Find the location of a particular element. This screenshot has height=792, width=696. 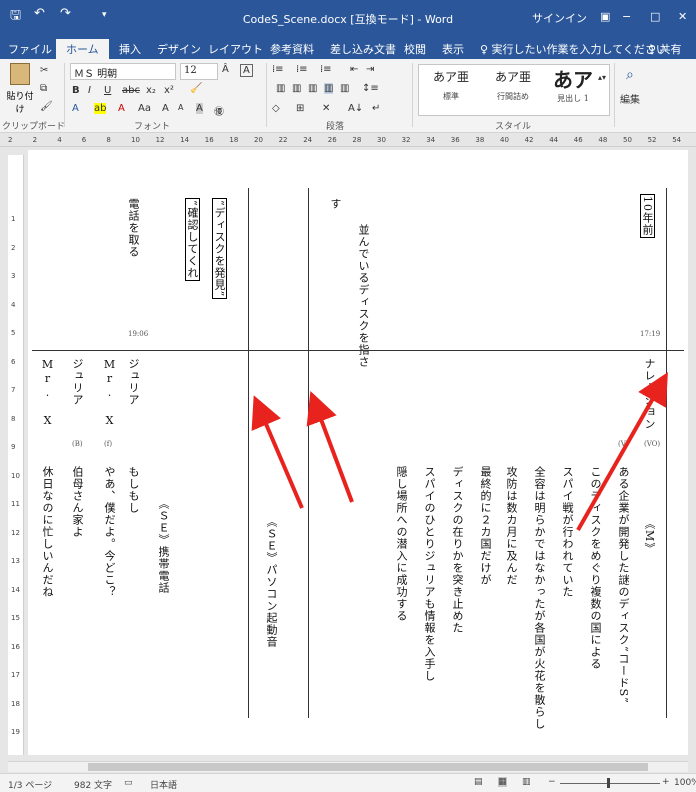

zoom-out-button: − is located at coordinates (552, 782).